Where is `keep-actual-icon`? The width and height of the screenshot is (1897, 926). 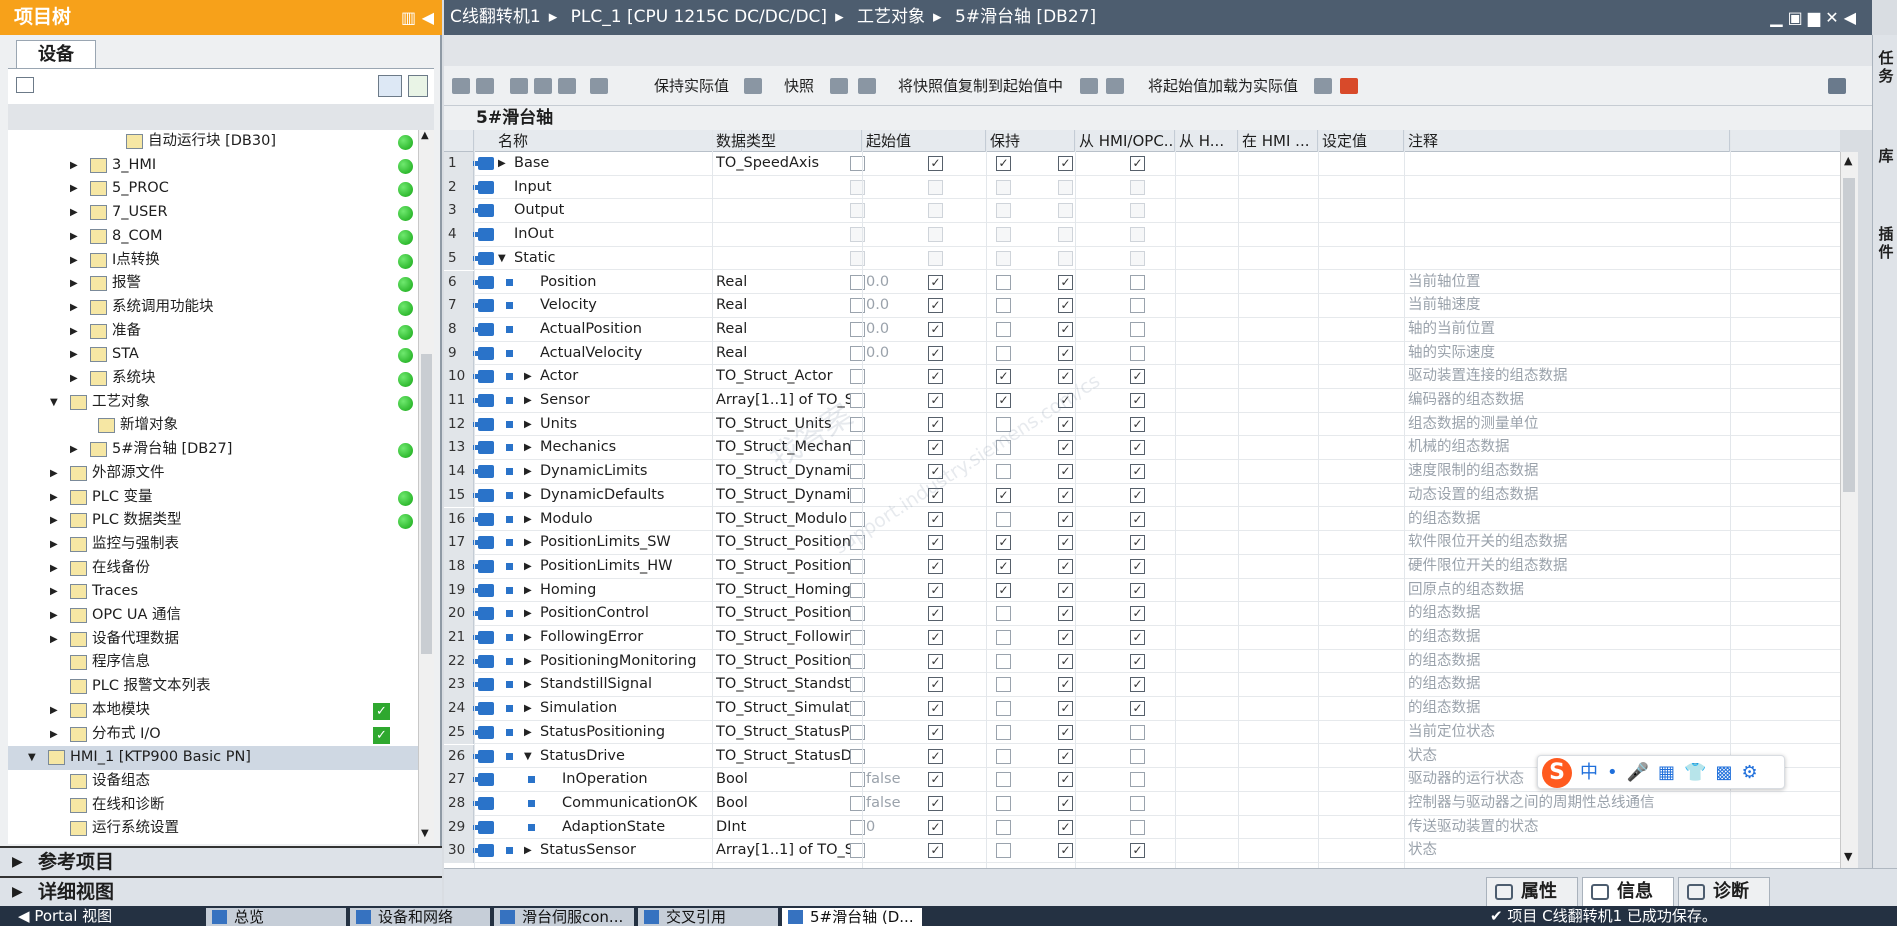 keep-actual-icon is located at coordinates (753, 86).